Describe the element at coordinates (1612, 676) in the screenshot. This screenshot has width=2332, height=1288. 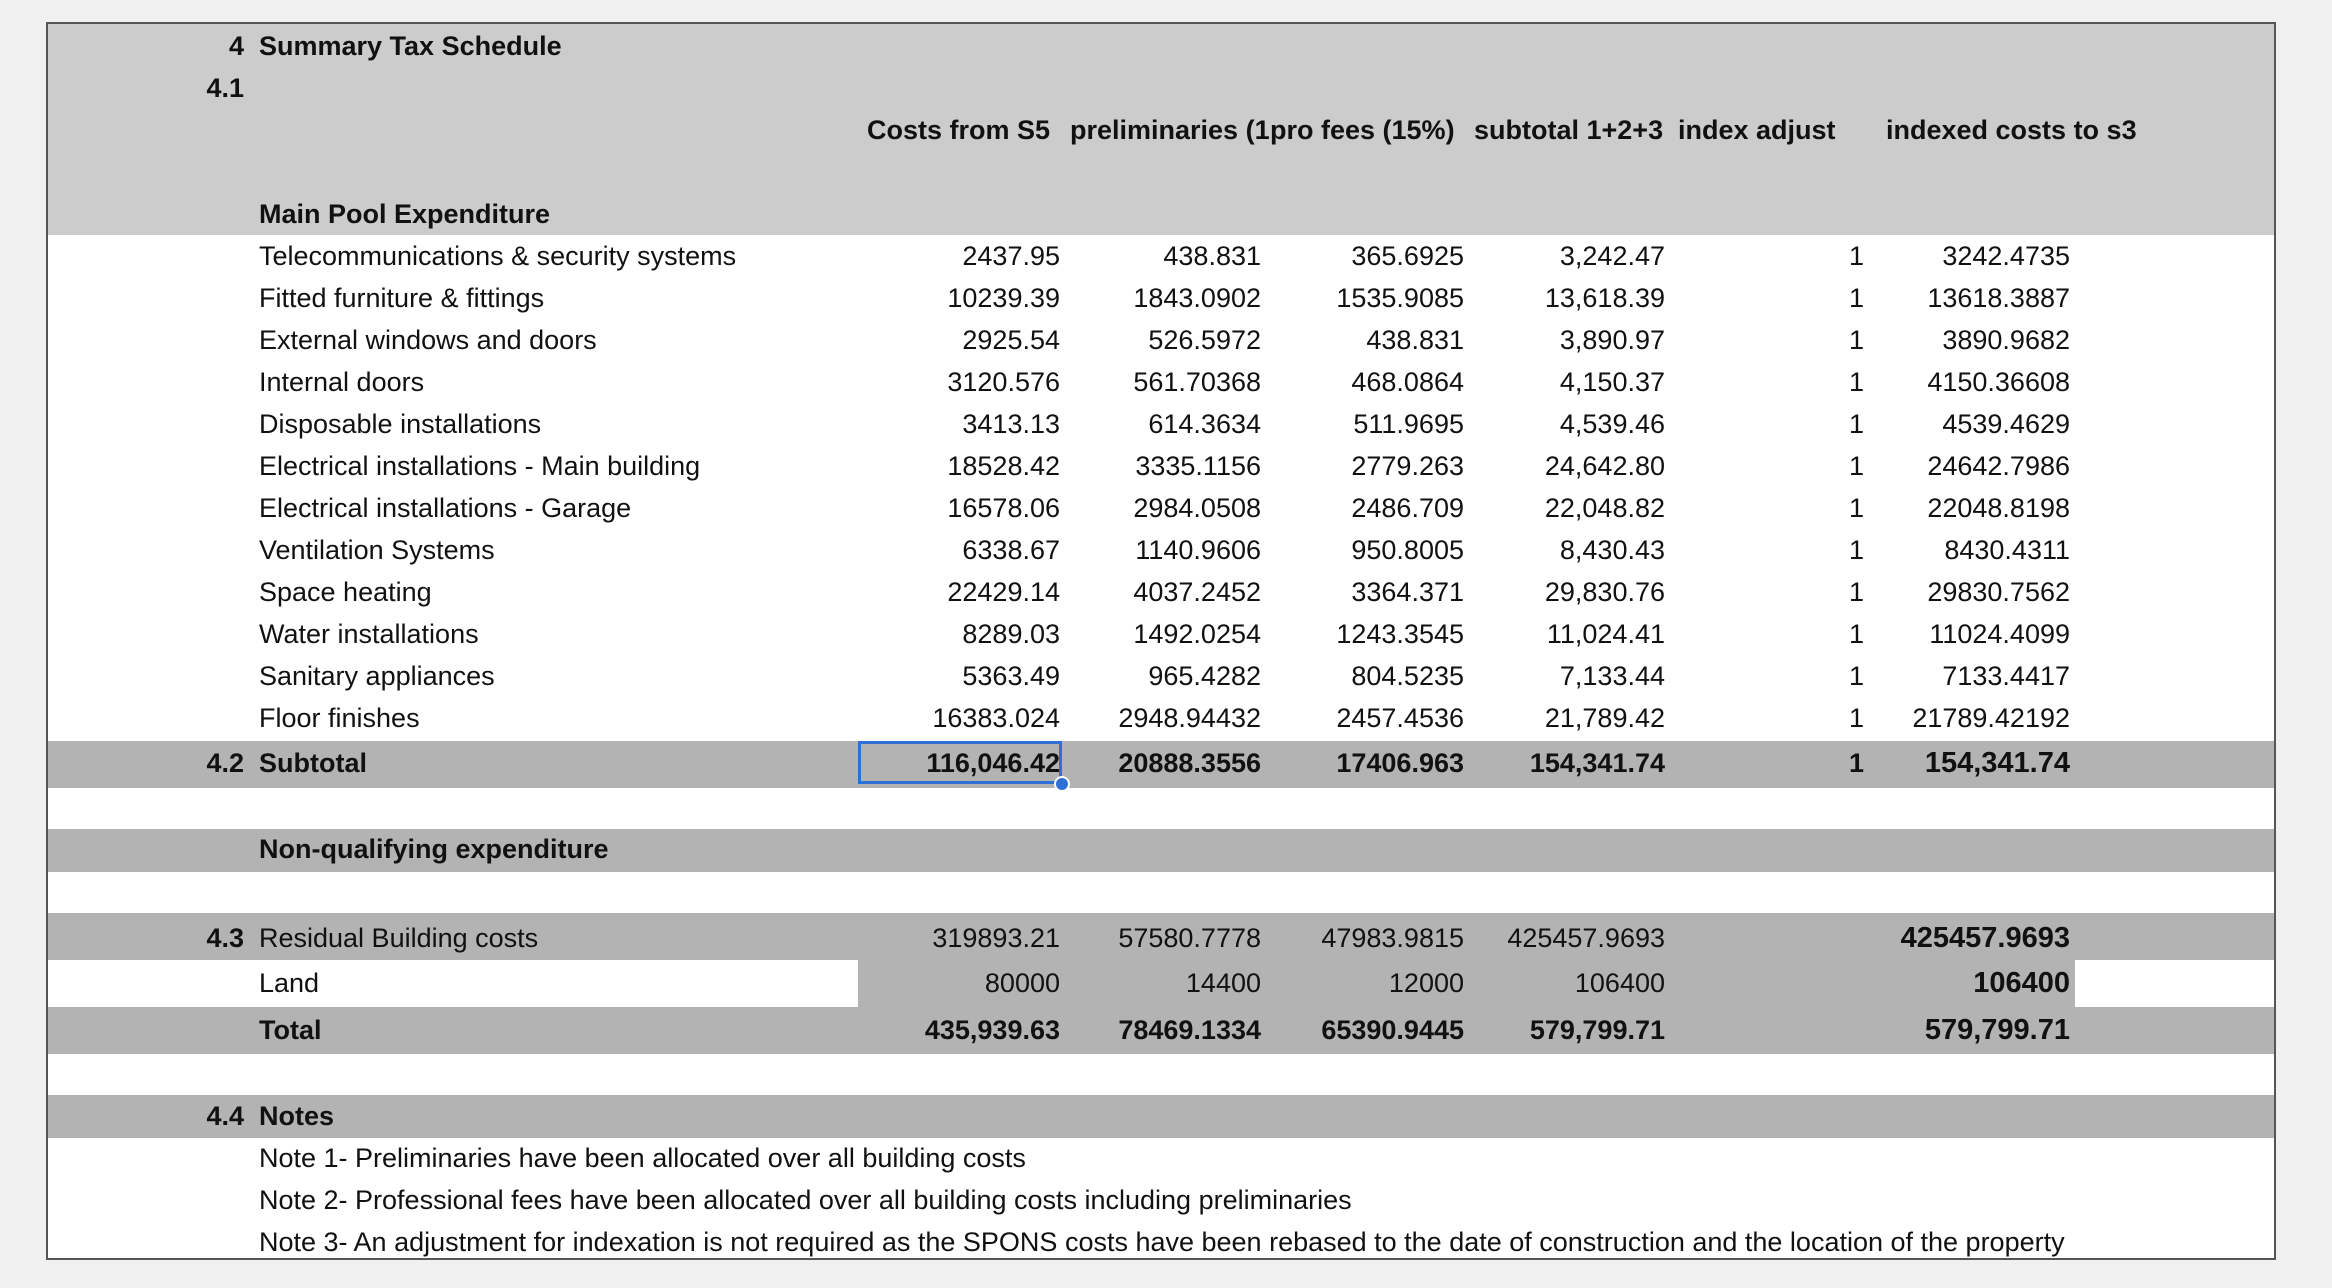
I see `value-cell: 7,133.44` at that location.